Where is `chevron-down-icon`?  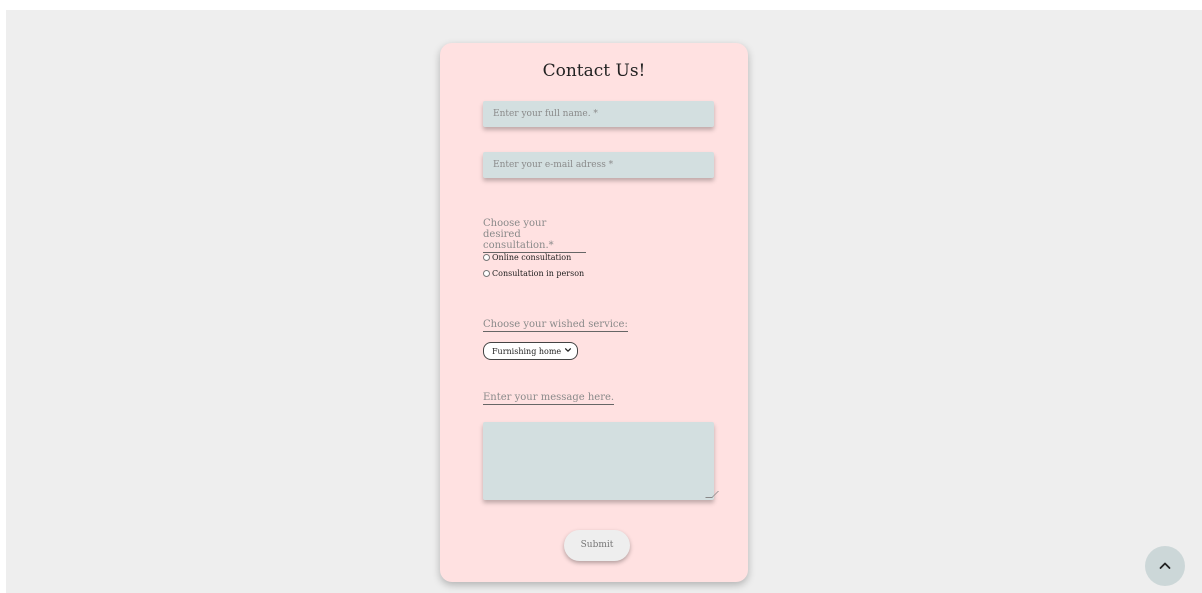
chevron-down-icon is located at coordinates (568, 351).